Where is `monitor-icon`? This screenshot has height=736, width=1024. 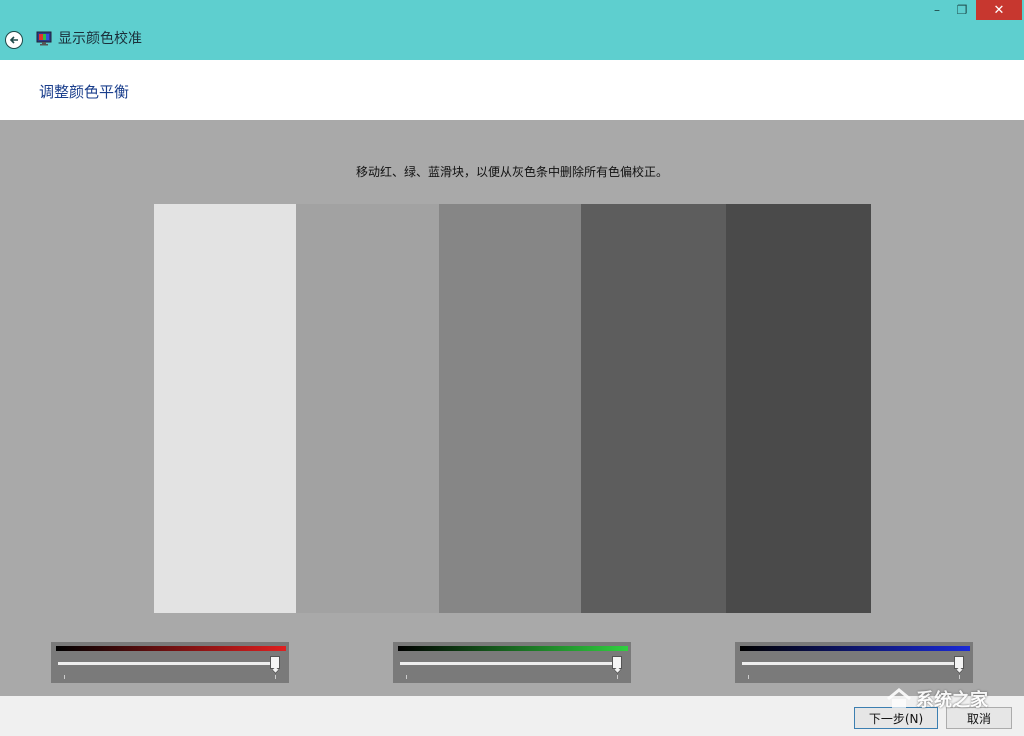 monitor-icon is located at coordinates (44, 38).